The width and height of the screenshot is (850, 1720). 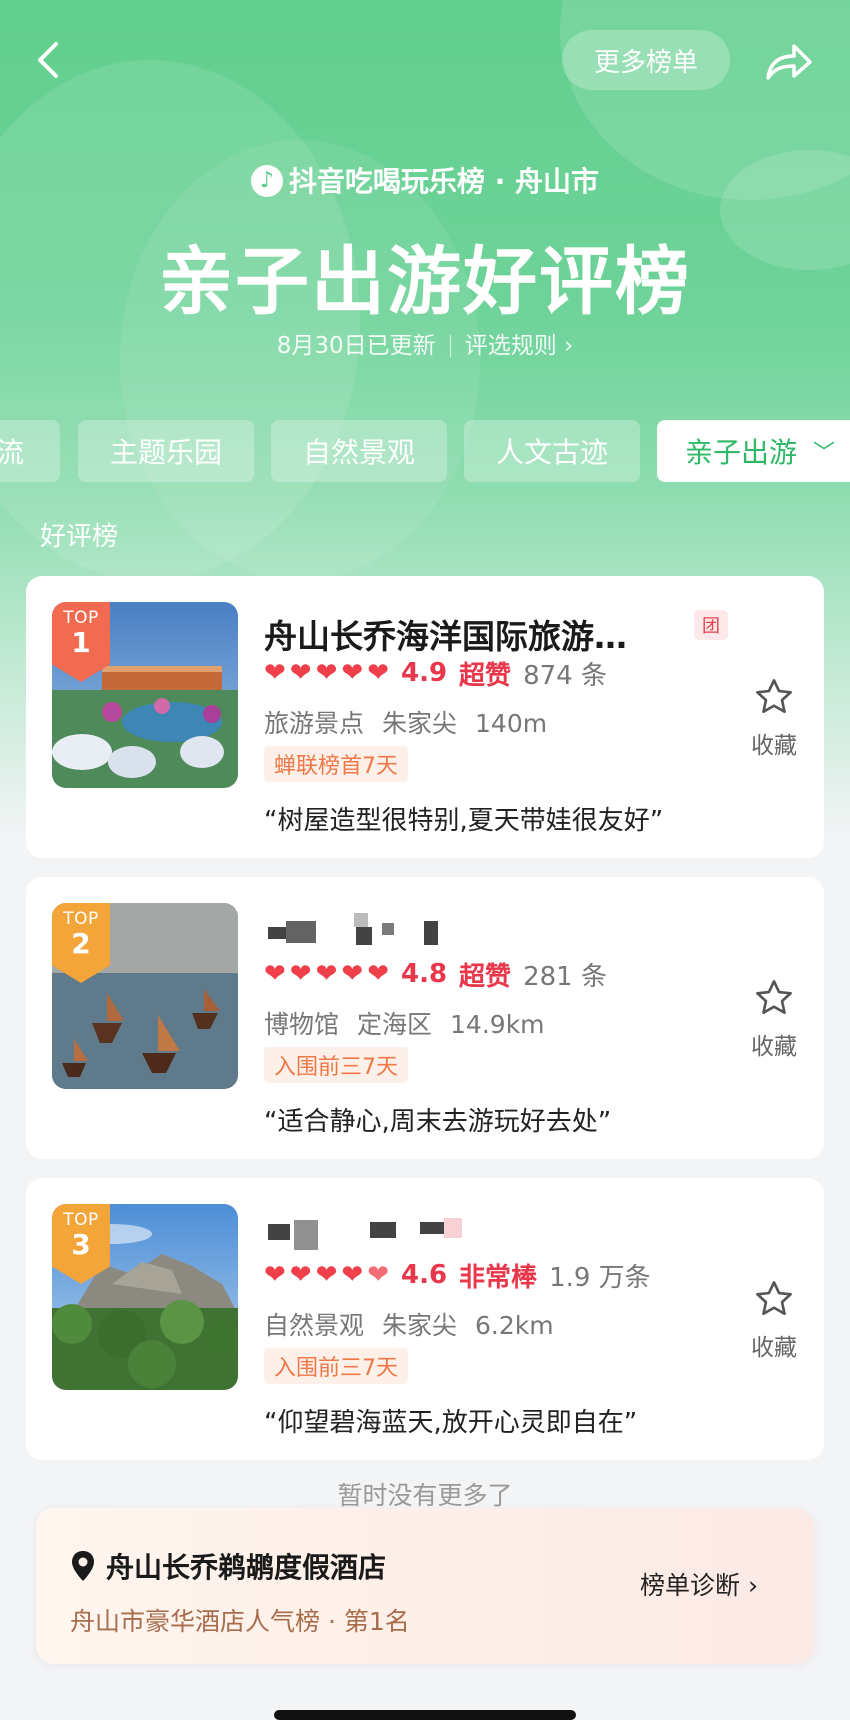 What do you see at coordinates (79, 537) in the screenshot?
I see `section-label: 好评榜` at bounding box center [79, 537].